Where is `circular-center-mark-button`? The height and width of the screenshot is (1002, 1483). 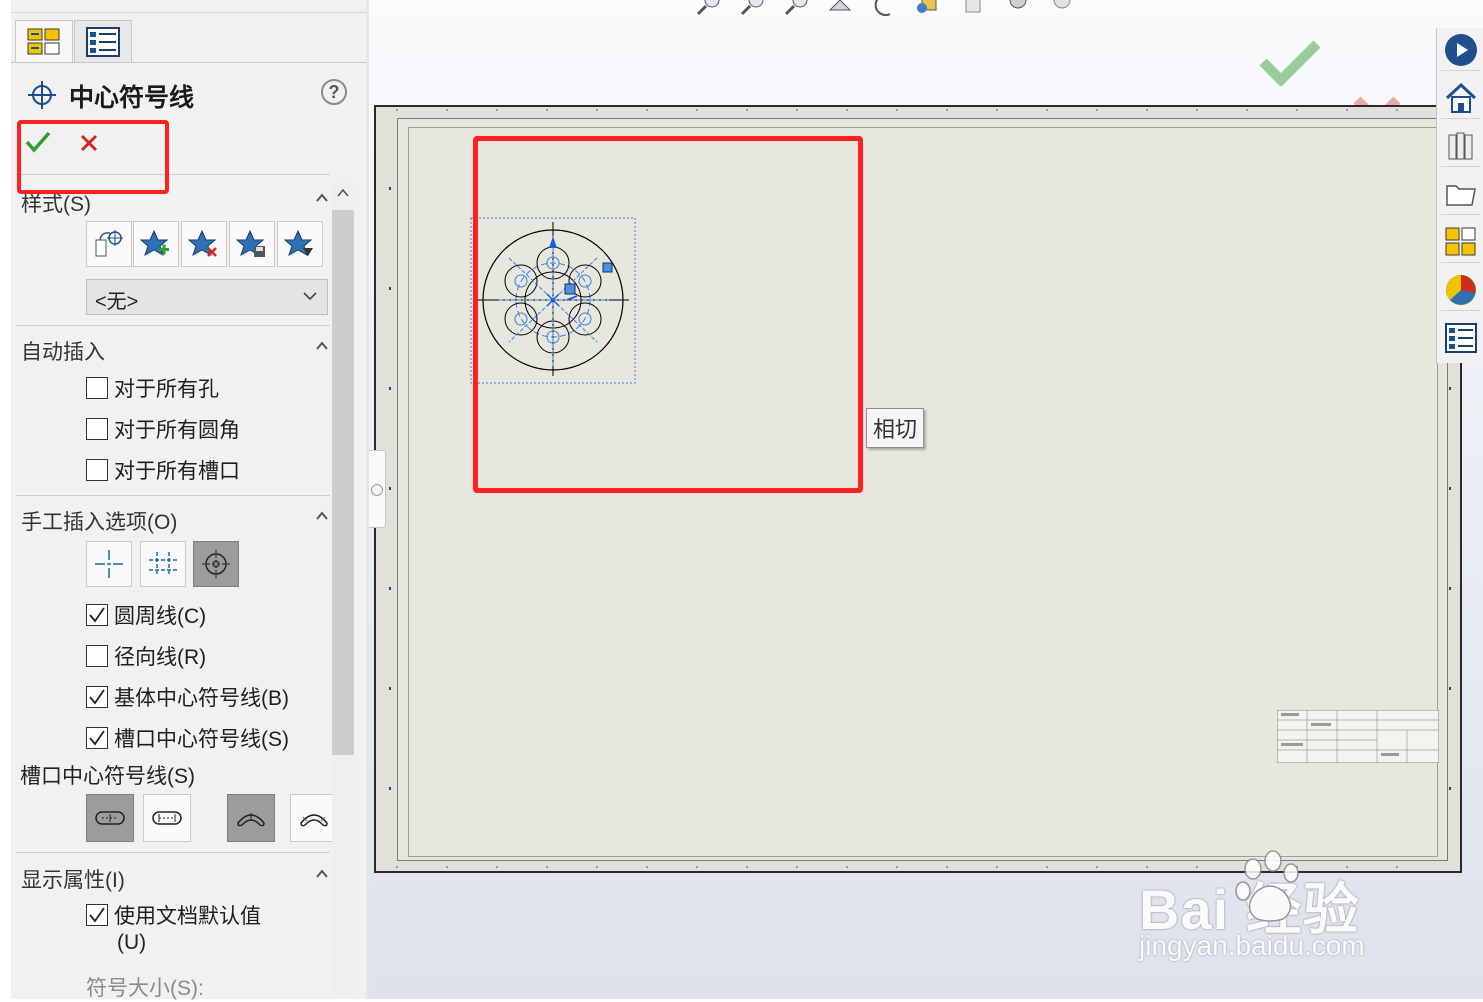 circular-center-mark-button is located at coordinates (216, 564).